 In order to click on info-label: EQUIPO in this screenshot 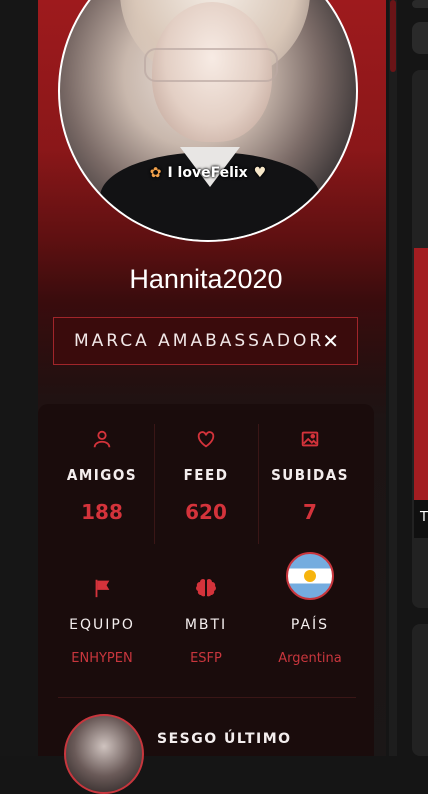, I will do `click(102, 625)`.